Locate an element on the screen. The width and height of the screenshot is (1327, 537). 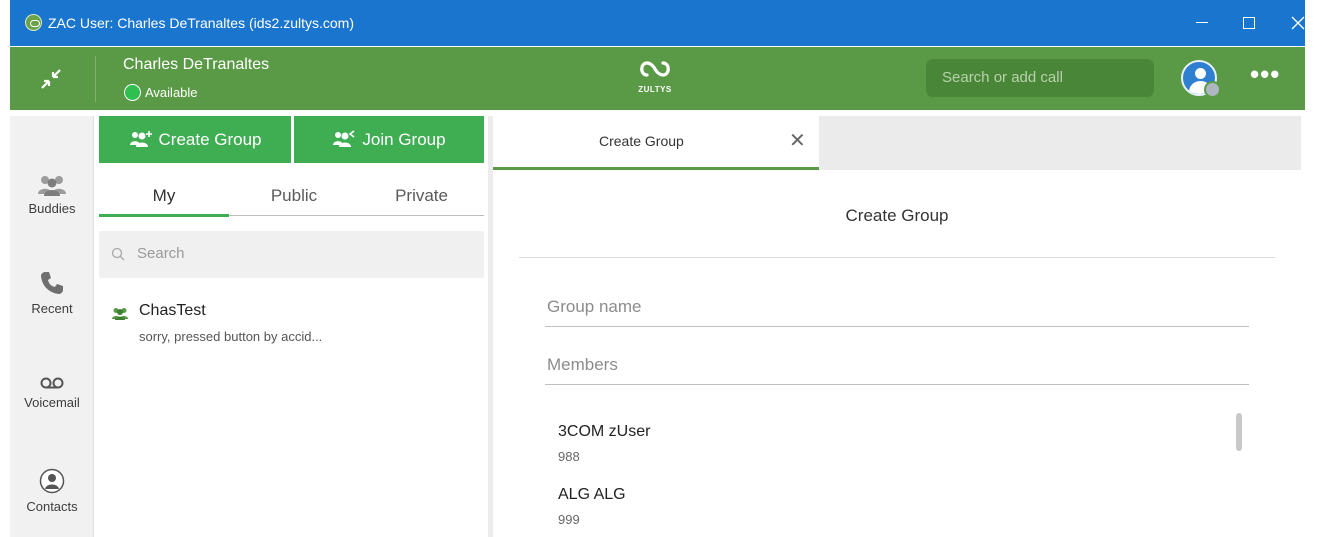
create-group-label: Create Group is located at coordinates (210, 139).